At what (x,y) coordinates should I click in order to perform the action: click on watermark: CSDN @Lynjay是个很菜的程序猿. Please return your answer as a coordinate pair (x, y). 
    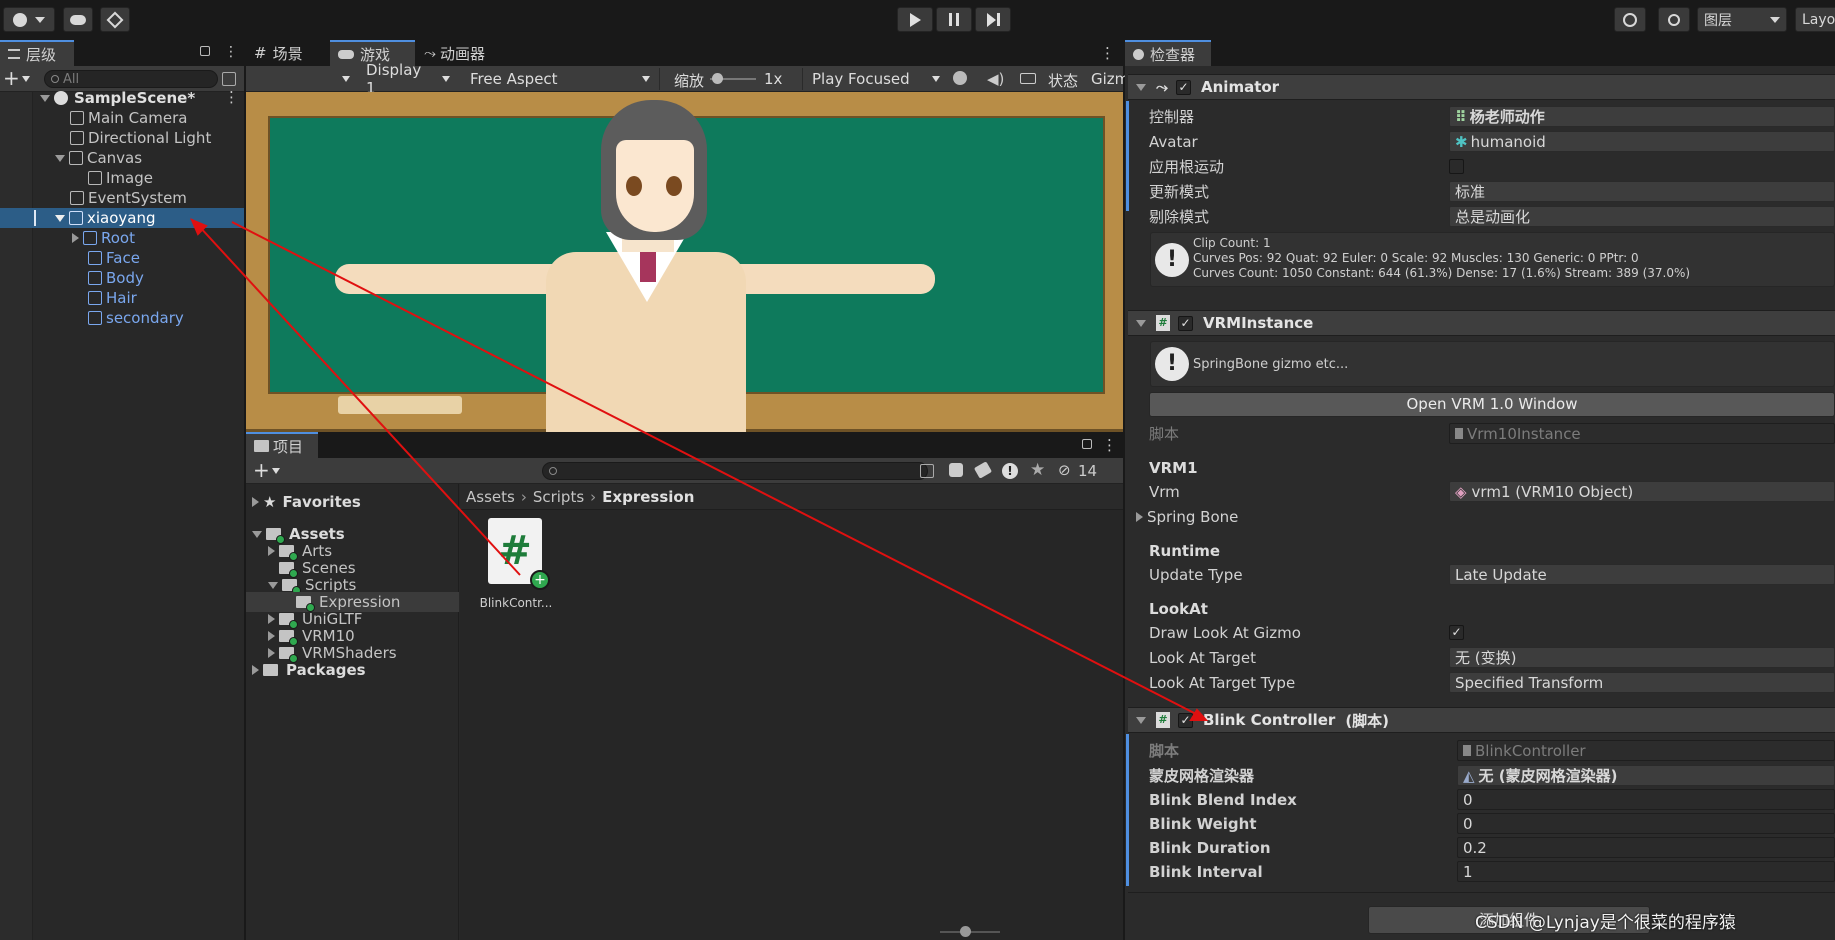
    Looking at the image, I should click on (1605, 923).